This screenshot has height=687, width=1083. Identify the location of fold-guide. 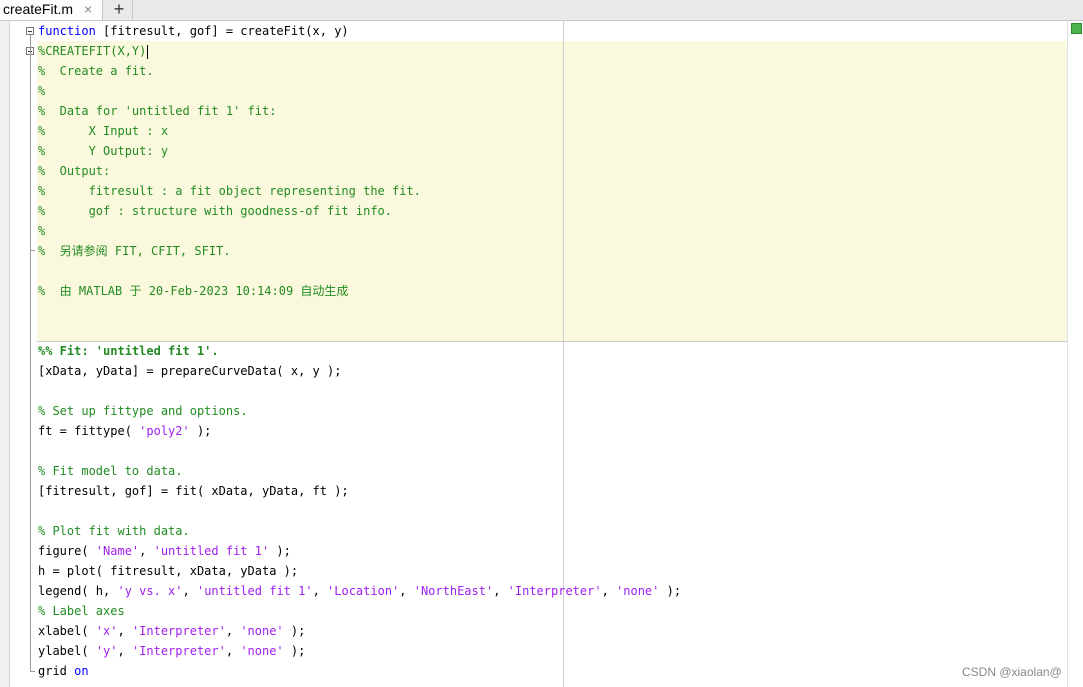
(30, 353).